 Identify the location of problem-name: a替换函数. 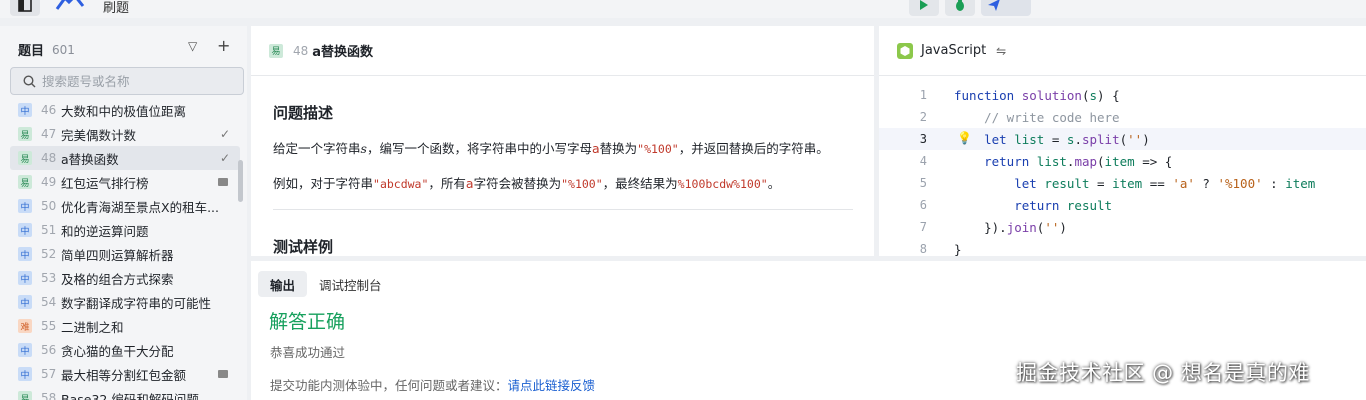
(90, 159).